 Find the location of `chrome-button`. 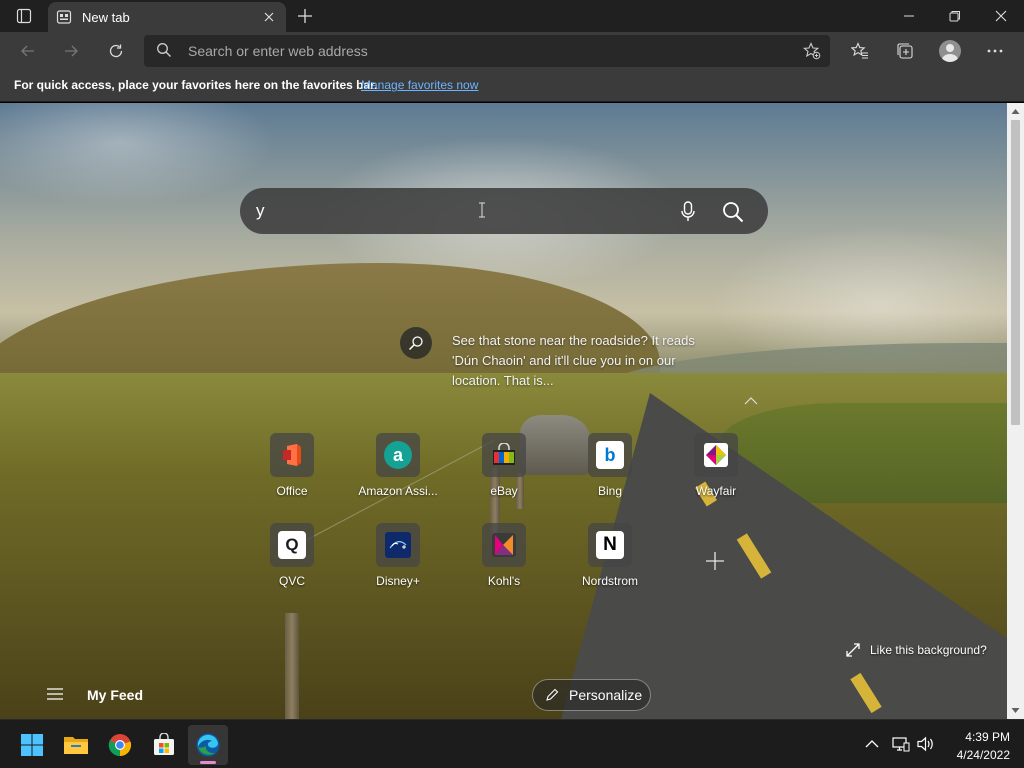

chrome-button is located at coordinates (120, 745).